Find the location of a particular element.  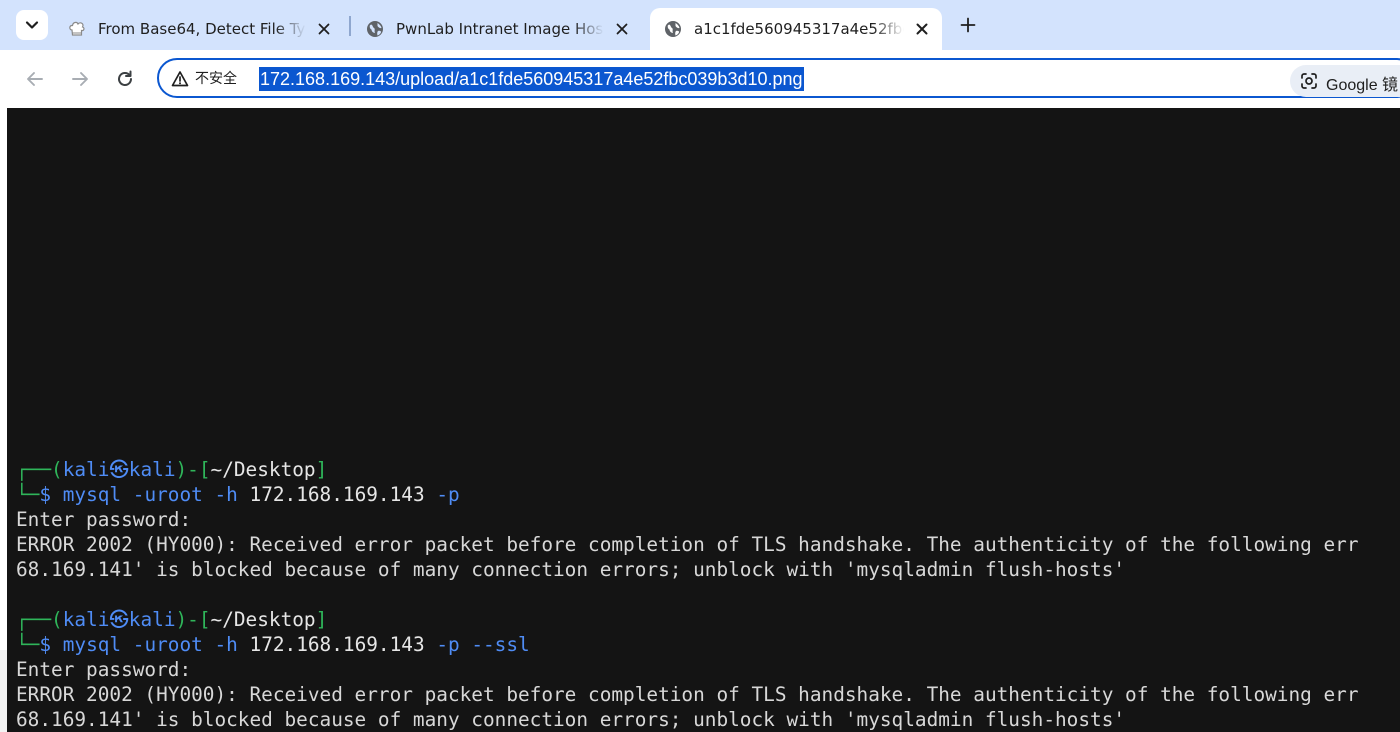

new-tab-button is located at coordinates (968, 25).